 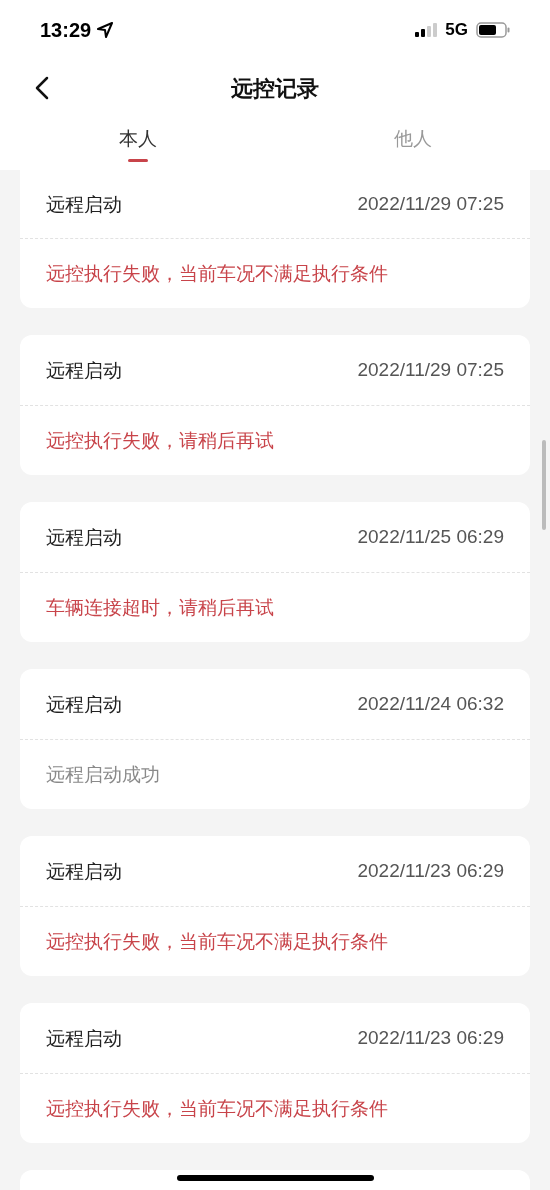 I want to click on tab: 本人, so click(x=137, y=143).